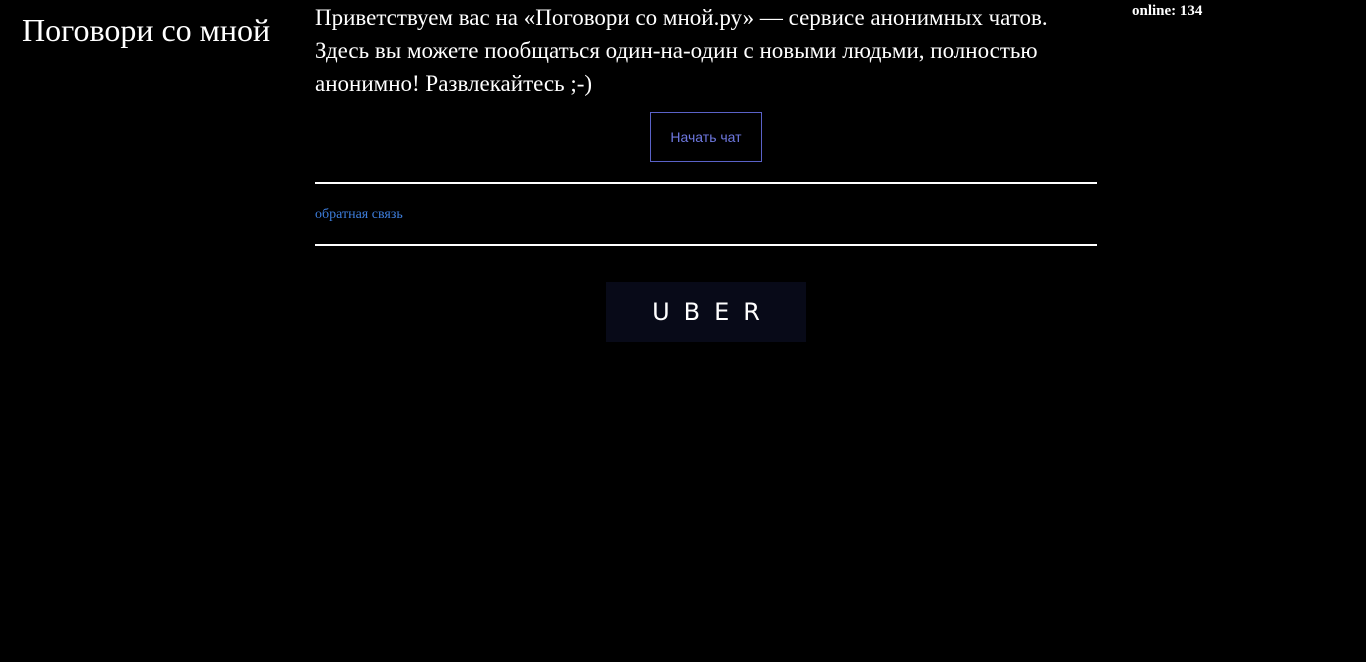  What do you see at coordinates (706, 214) in the screenshot?
I see `feedback-row: обратная связь` at bounding box center [706, 214].